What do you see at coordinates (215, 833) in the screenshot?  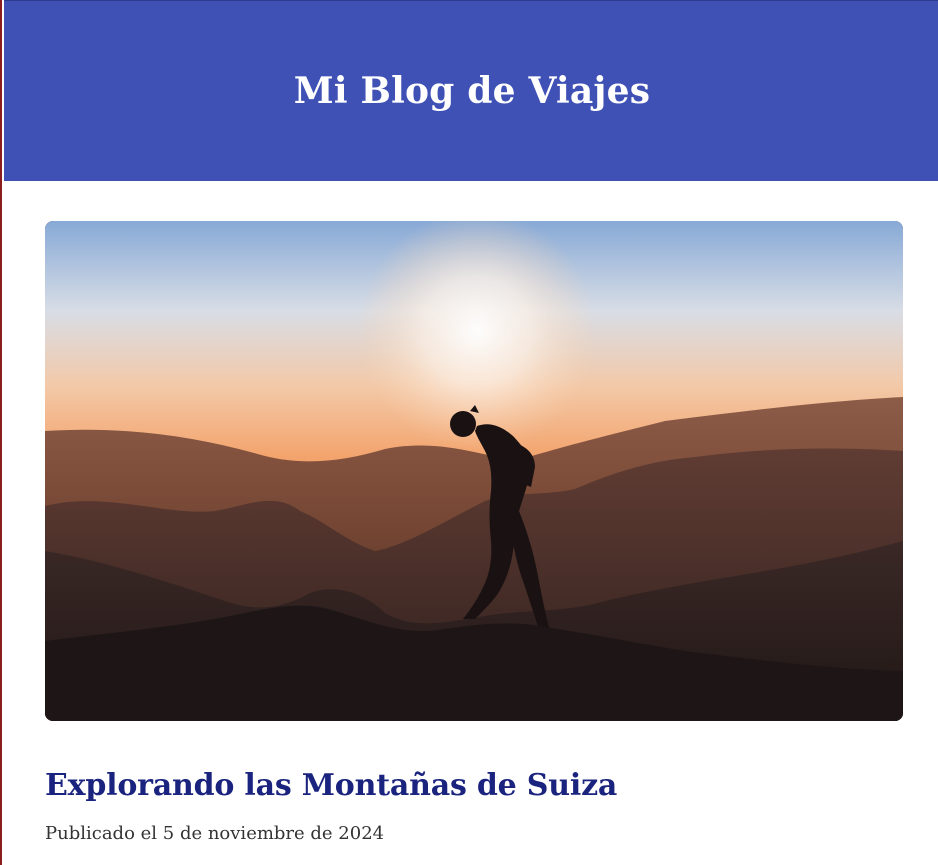 I see `post-date: Publicado el 5 de noviembre de 2024` at bounding box center [215, 833].